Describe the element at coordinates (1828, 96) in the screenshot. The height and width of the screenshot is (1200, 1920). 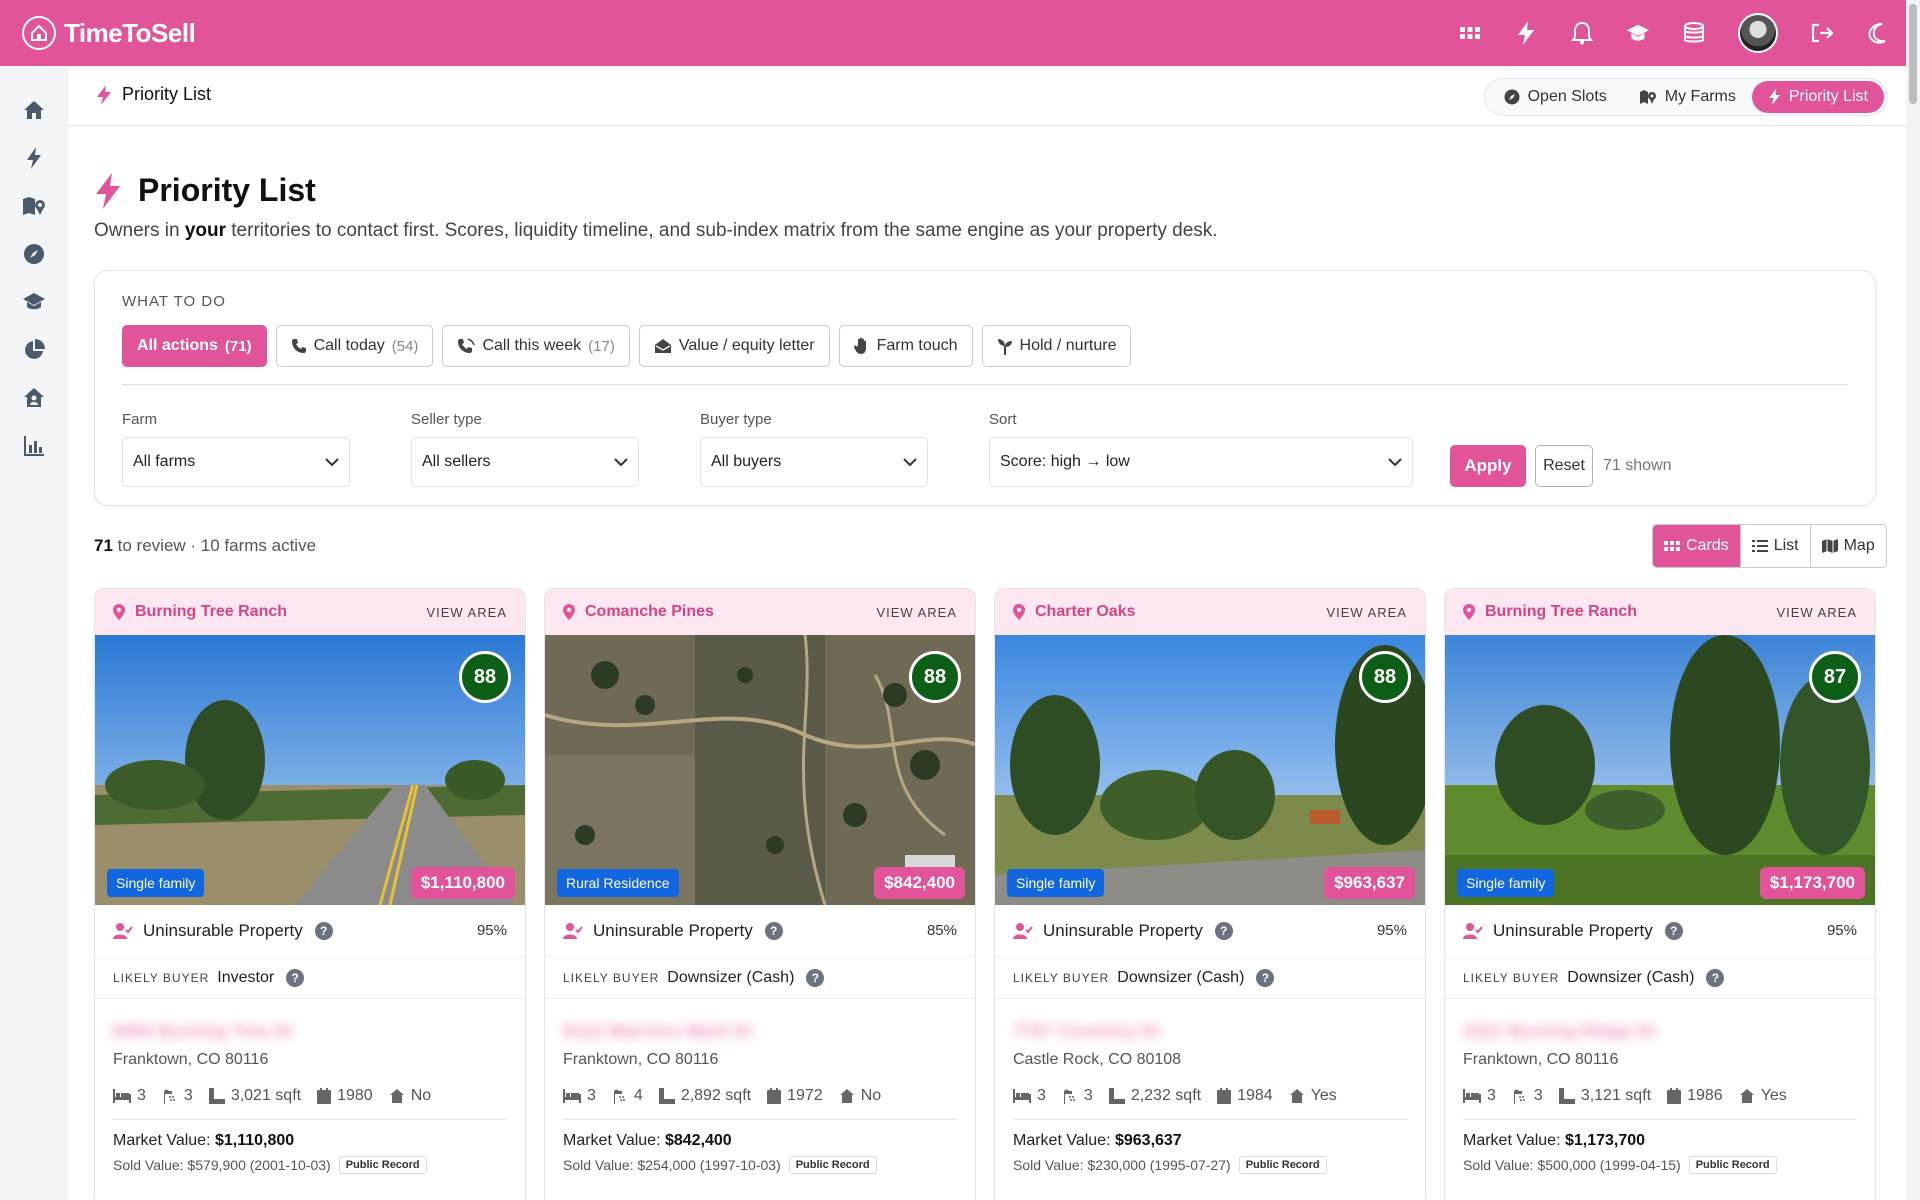
I see `tab-priority-list-label: Priority List` at that location.